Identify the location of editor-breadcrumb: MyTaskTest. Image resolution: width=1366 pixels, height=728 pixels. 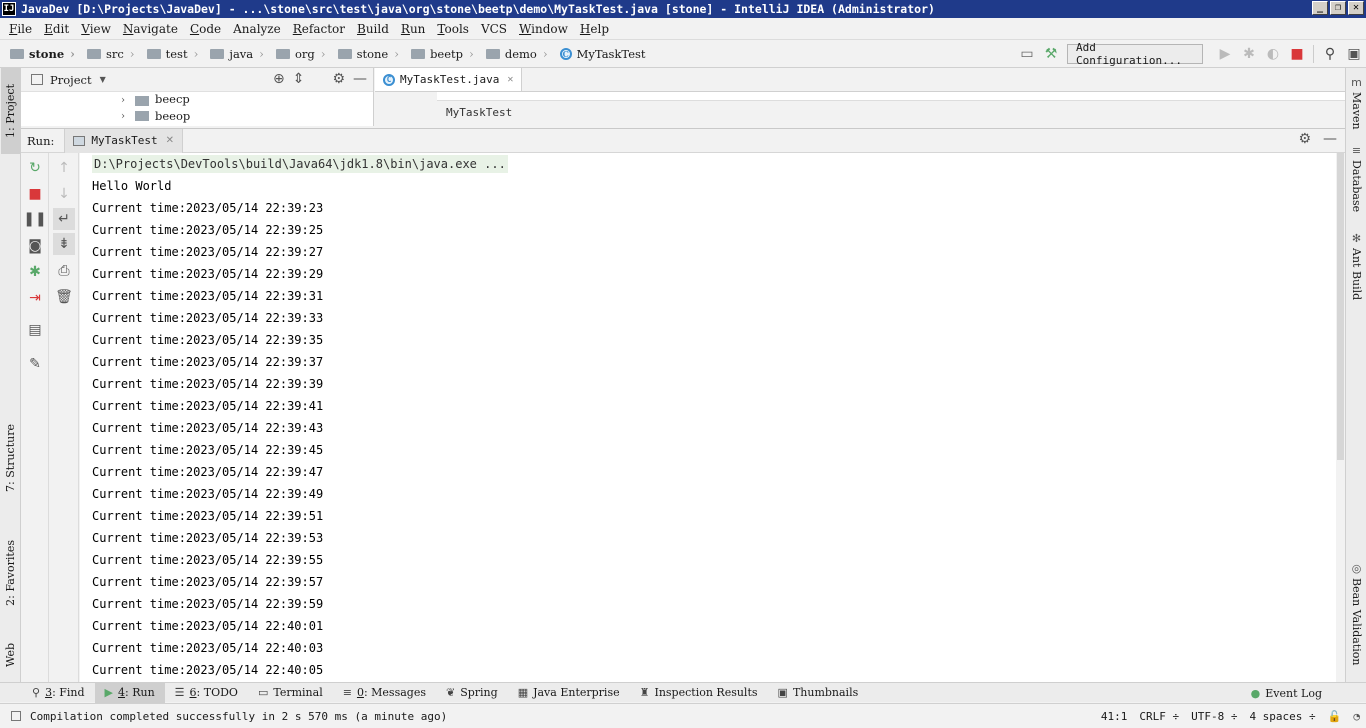
(860, 112).